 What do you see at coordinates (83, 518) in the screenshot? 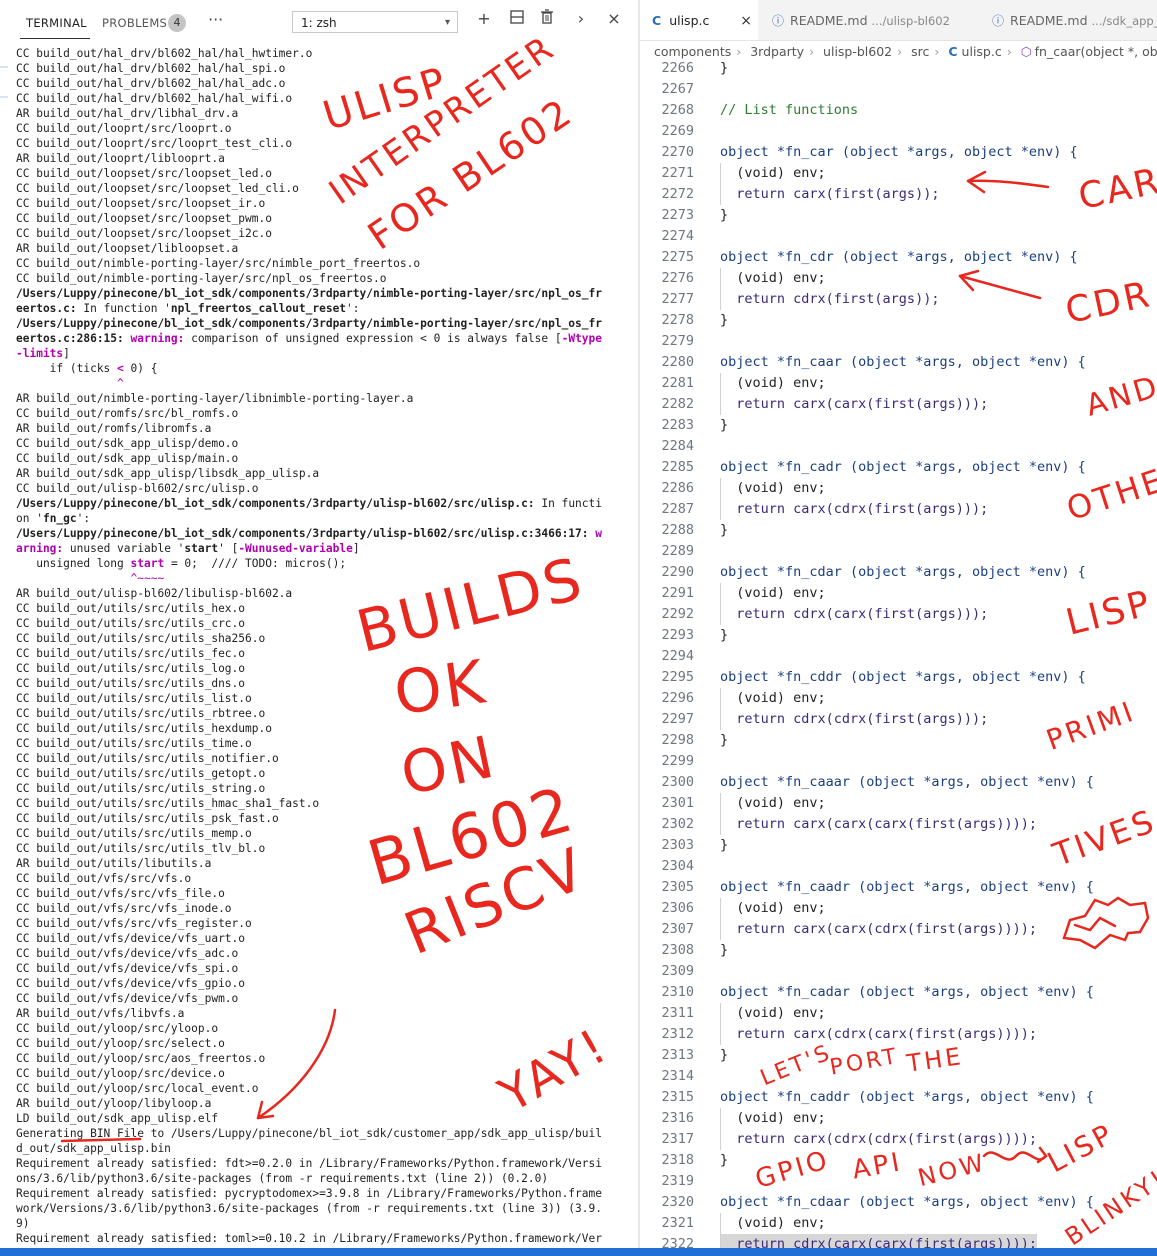
I see `terminal-text: ':` at bounding box center [83, 518].